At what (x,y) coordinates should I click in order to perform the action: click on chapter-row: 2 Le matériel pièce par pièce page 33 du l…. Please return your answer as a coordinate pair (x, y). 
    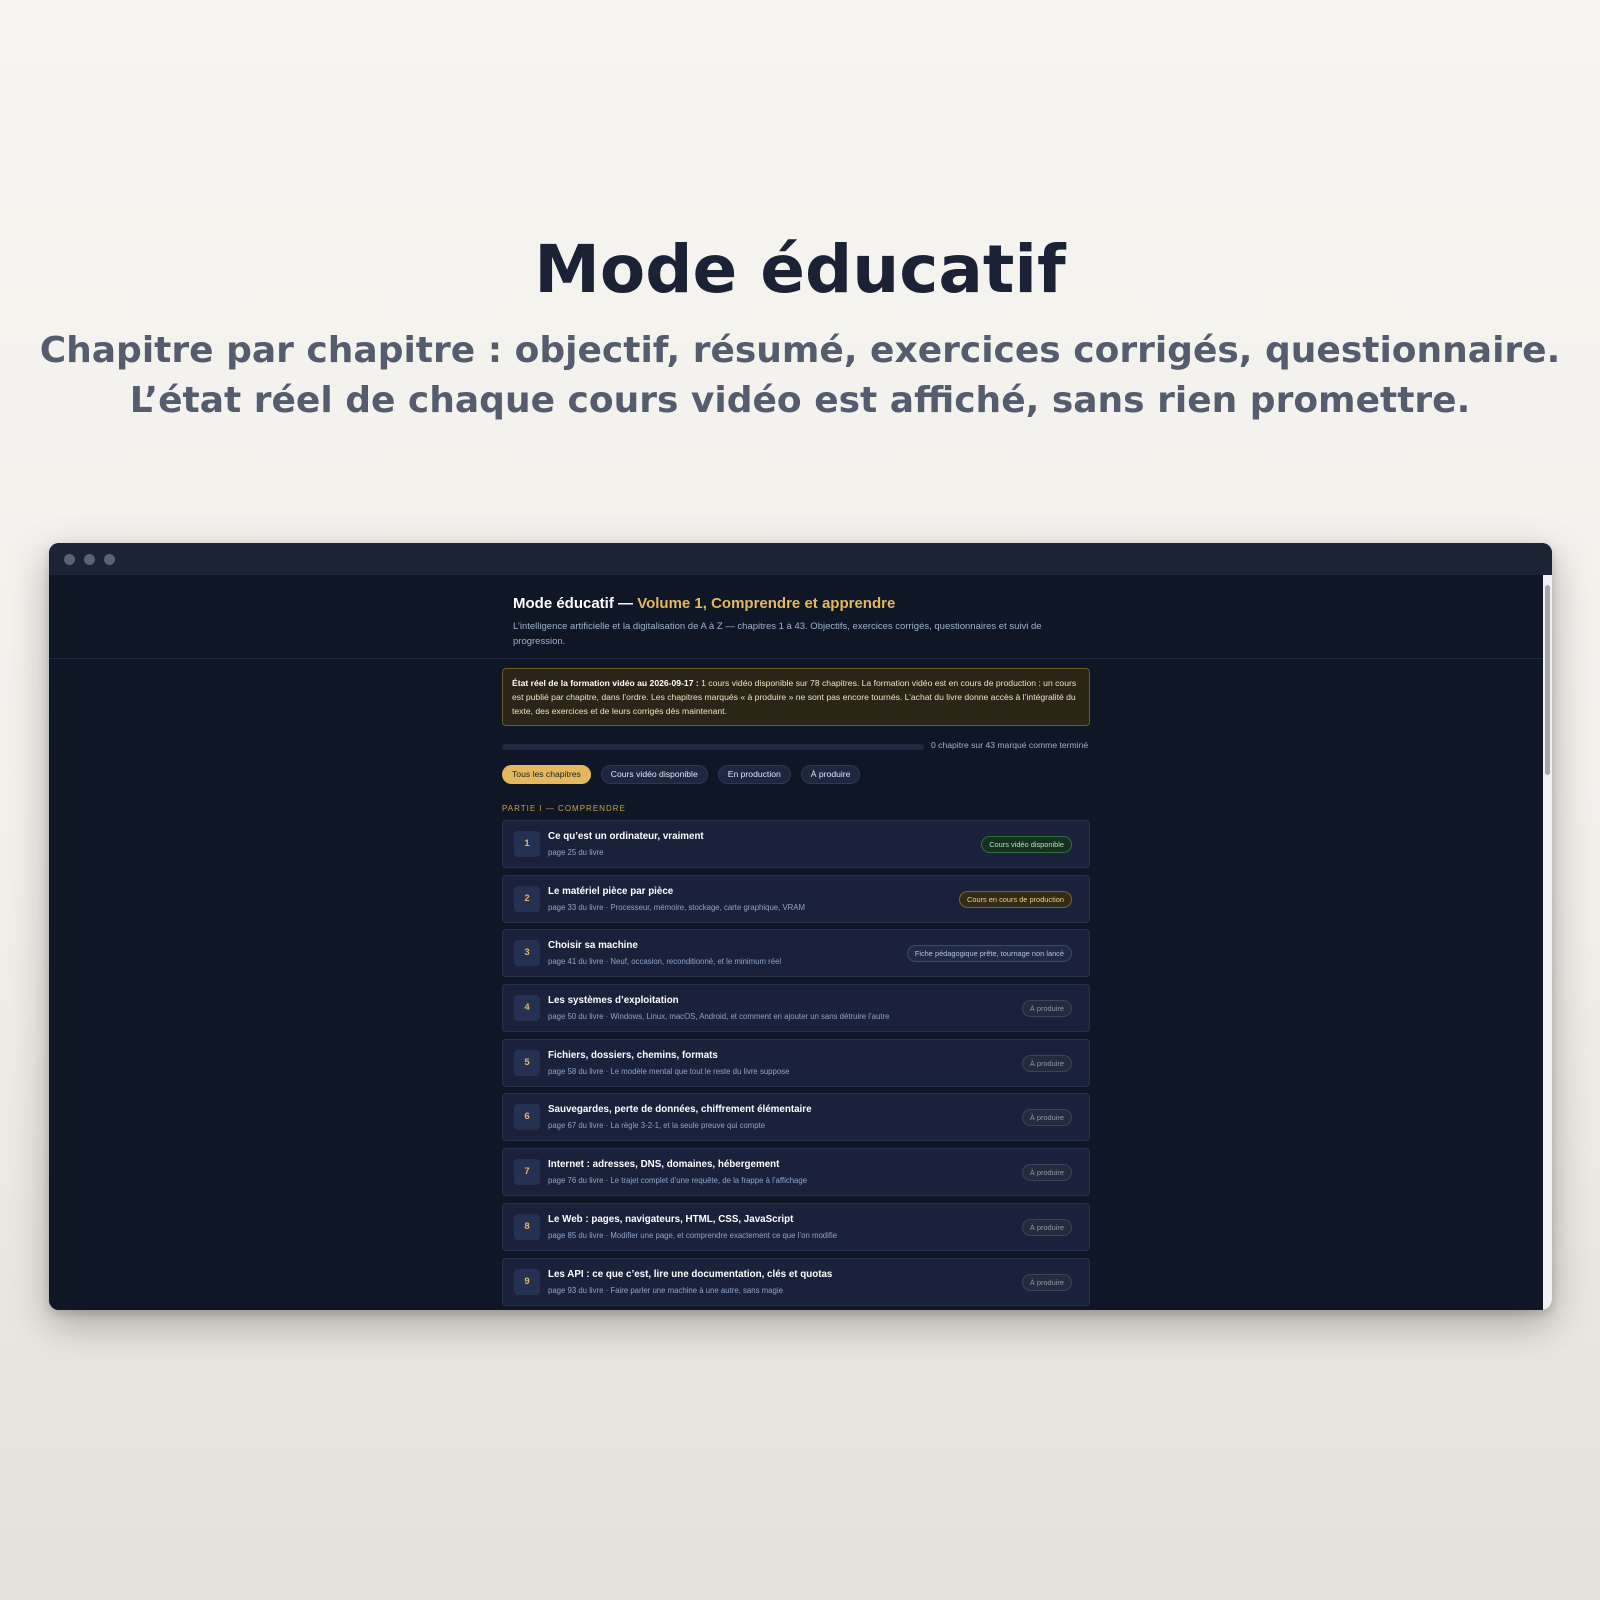
    Looking at the image, I should click on (796, 898).